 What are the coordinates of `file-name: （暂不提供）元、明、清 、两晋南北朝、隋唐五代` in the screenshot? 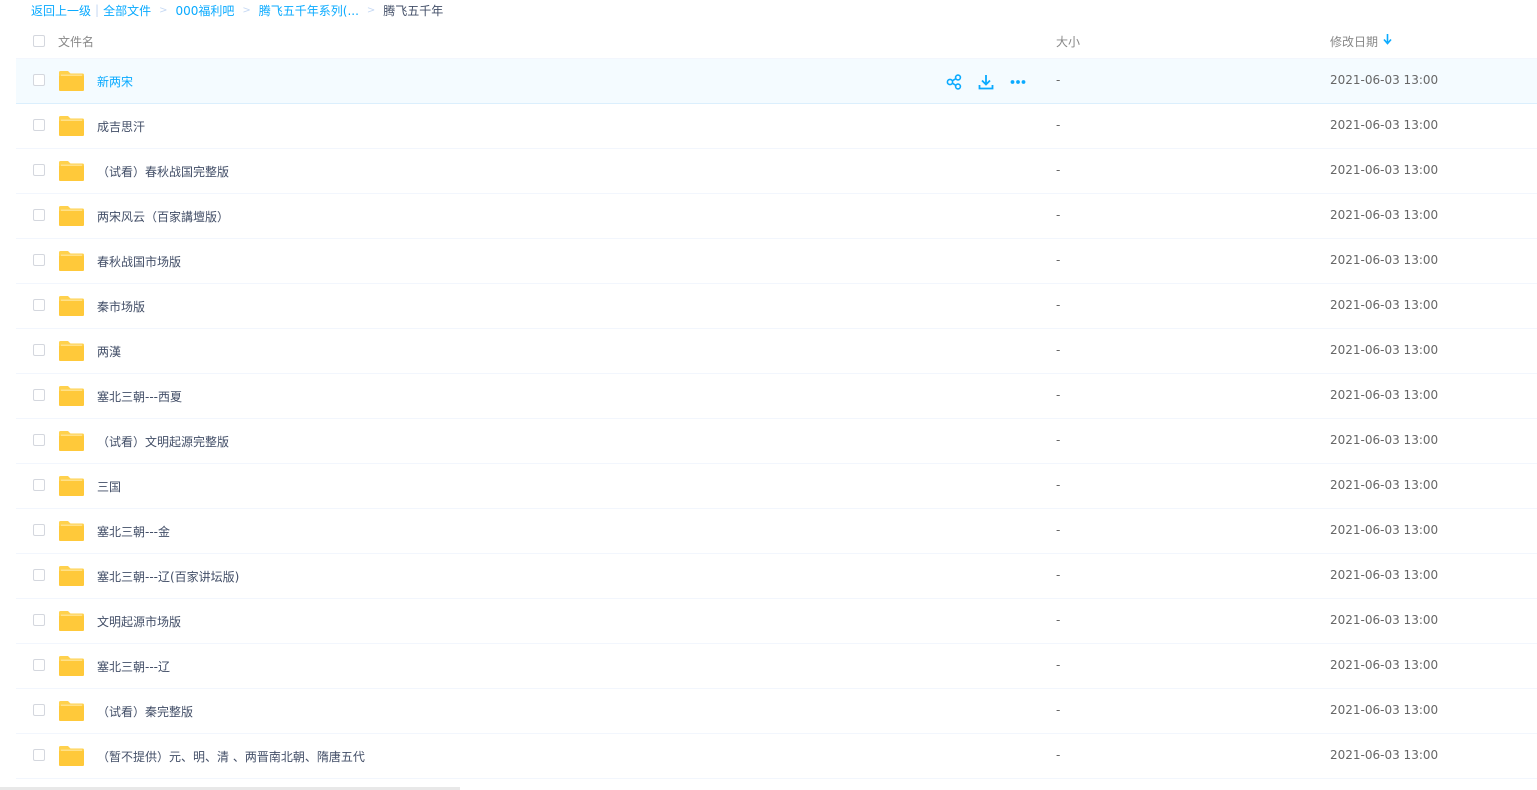 It's located at (231, 756).